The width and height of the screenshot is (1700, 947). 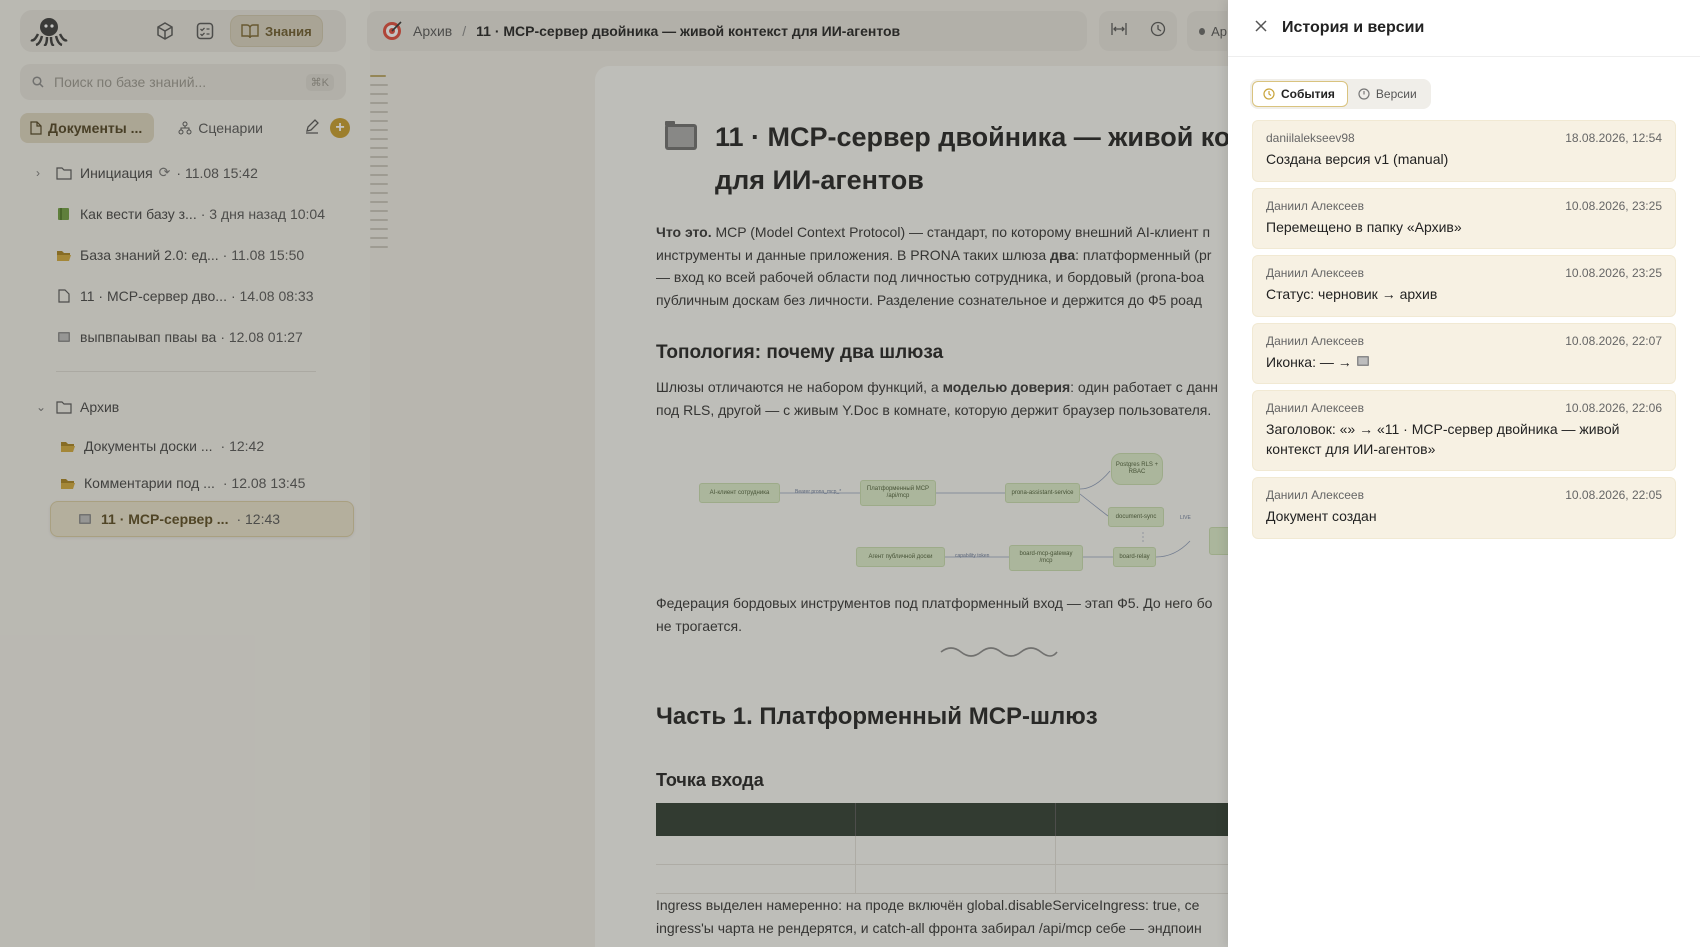 What do you see at coordinates (1158, 31) in the screenshot?
I see `history-icon` at bounding box center [1158, 31].